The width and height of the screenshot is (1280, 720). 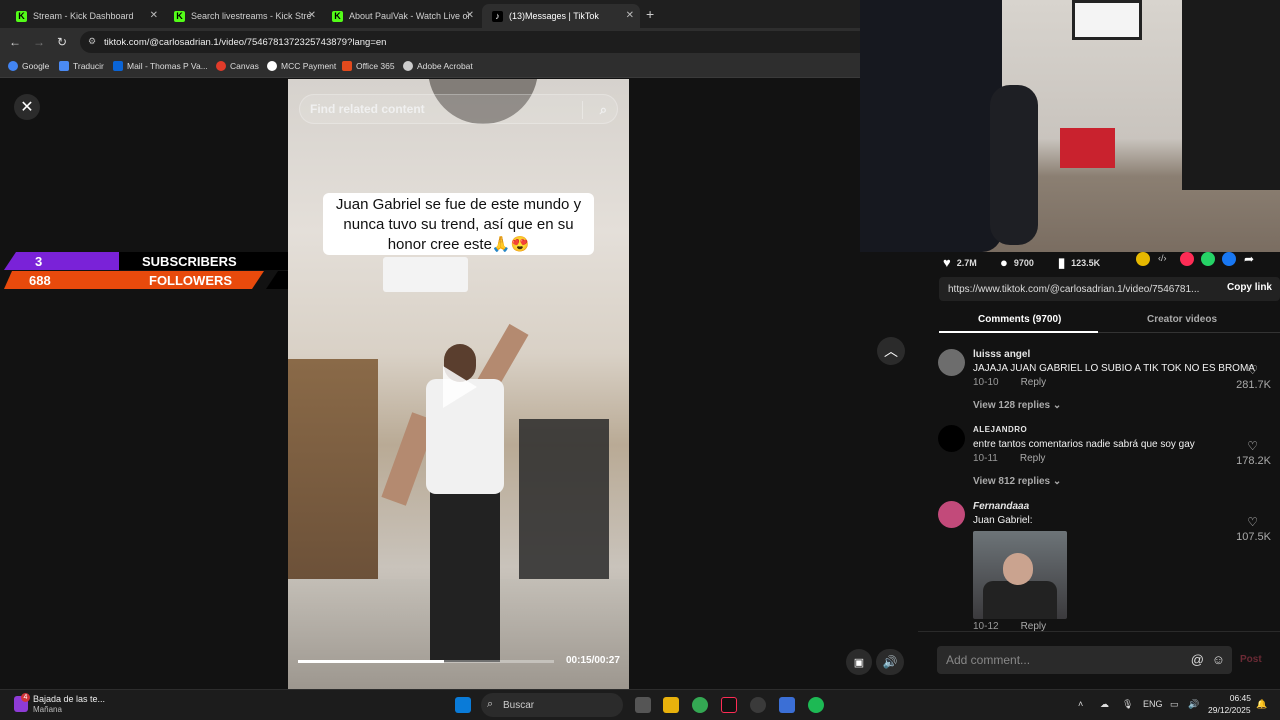 I want to click on copy-link-button: Copy link, so click(x=1249, y=287).